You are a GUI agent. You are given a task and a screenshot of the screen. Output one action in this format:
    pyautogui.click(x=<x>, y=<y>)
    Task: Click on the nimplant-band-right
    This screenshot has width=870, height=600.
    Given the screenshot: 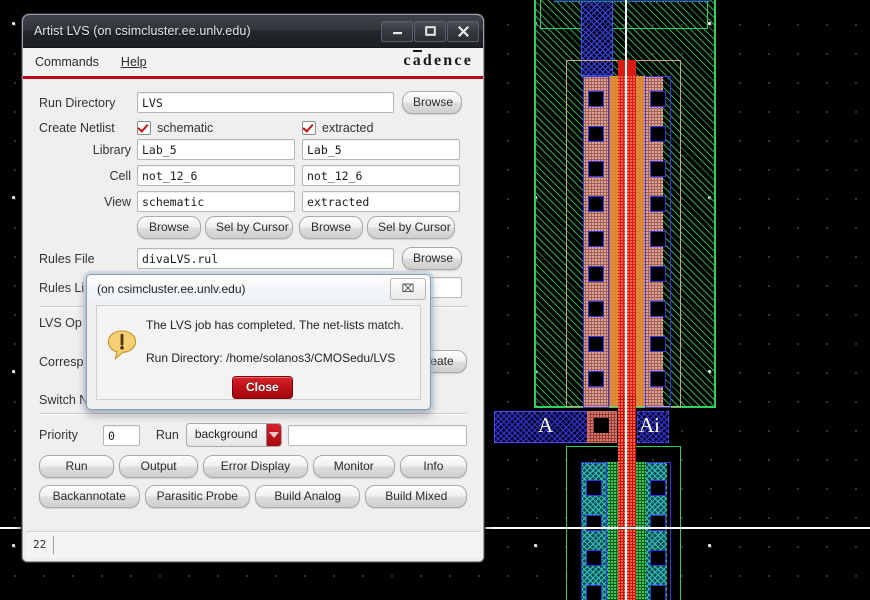 What is the action you would take?
    pyautogui.click(x=641, y=531)
    